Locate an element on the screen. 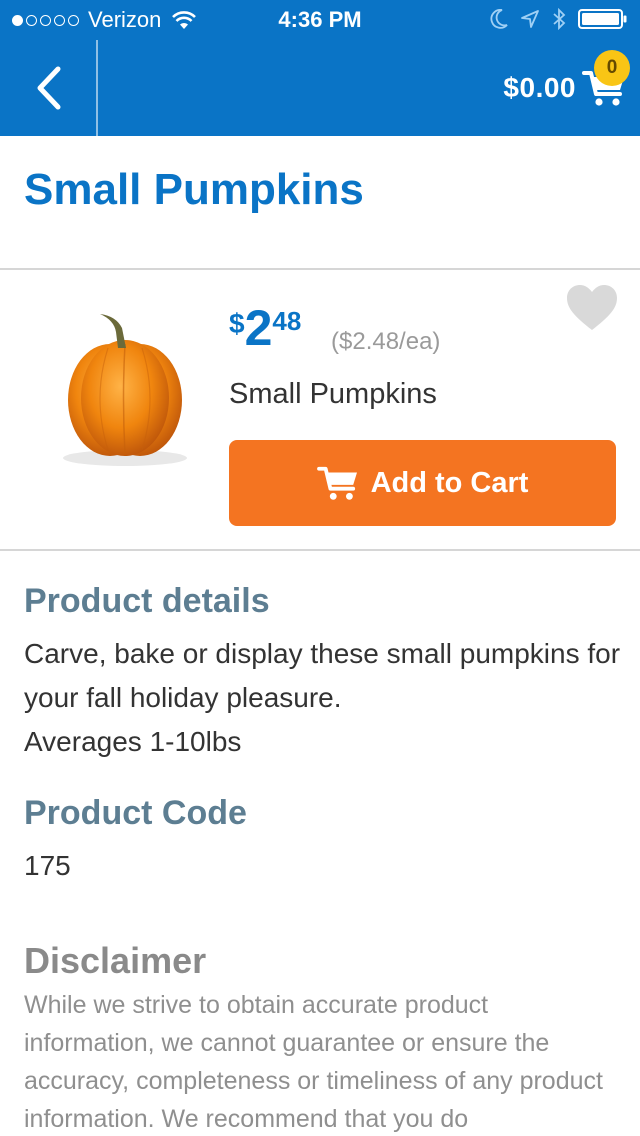 This screenshot has width=640, height=1136. add-to-cart-label: Add to Cart is located at coordinates (449, 482).